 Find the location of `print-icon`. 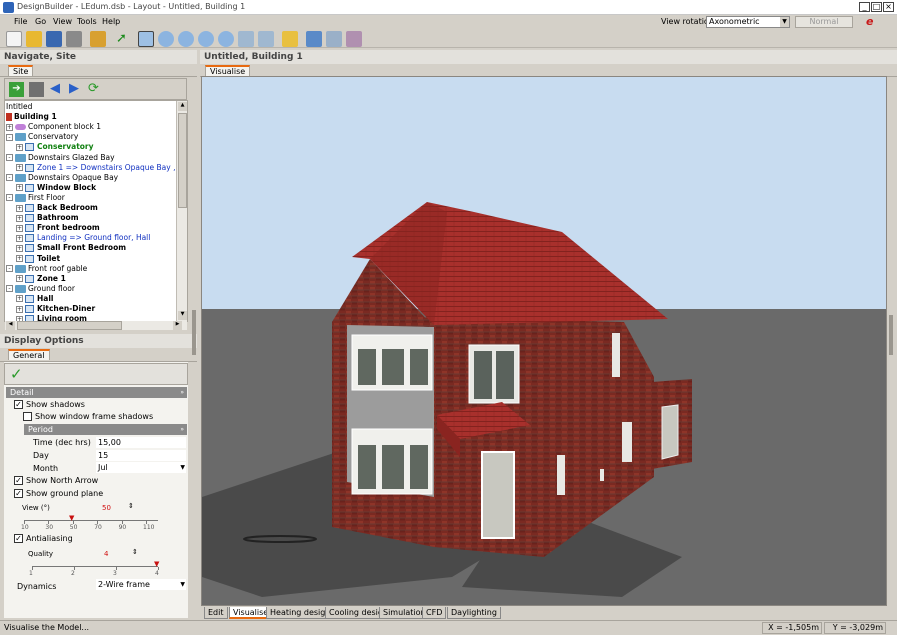

print-icon is located at coordinates (74, 39).